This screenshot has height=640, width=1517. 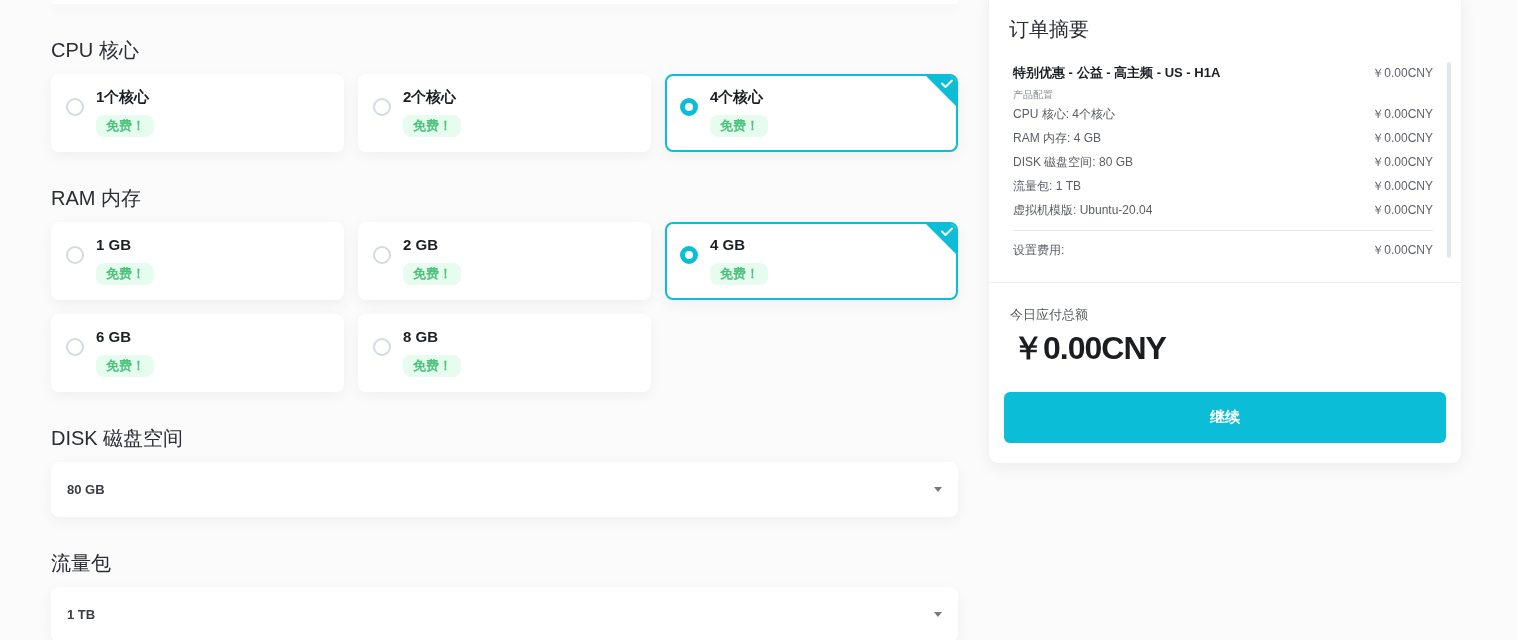 What do you see at coordinates (95, 50) in the screenshot?
I see `section-title: CPU 核心` at bounding box center [95, 50].